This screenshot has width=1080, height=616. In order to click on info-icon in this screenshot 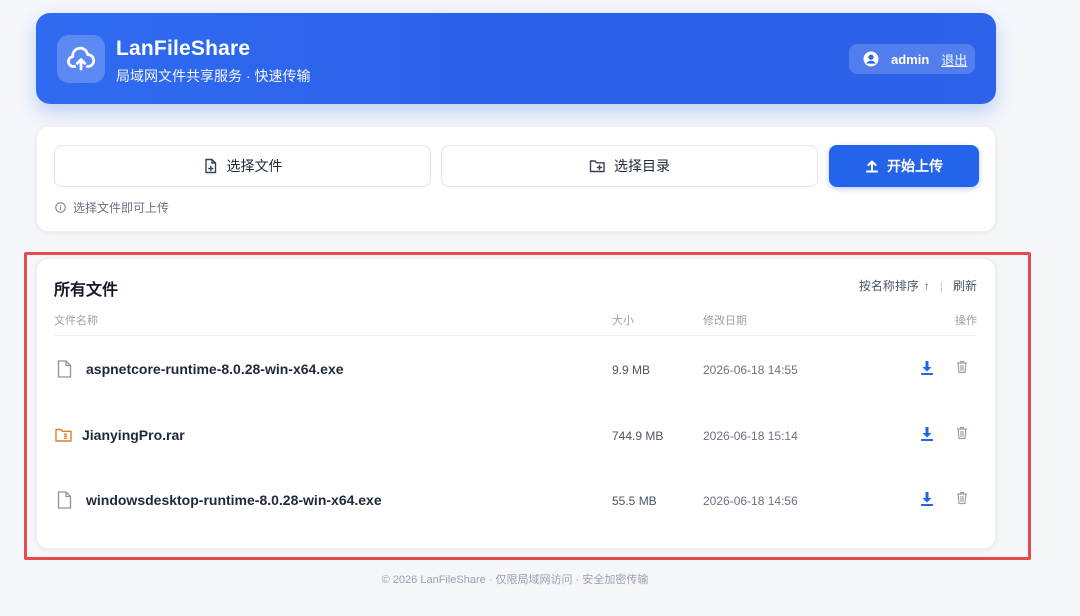, I will do `click(60, 207)`.